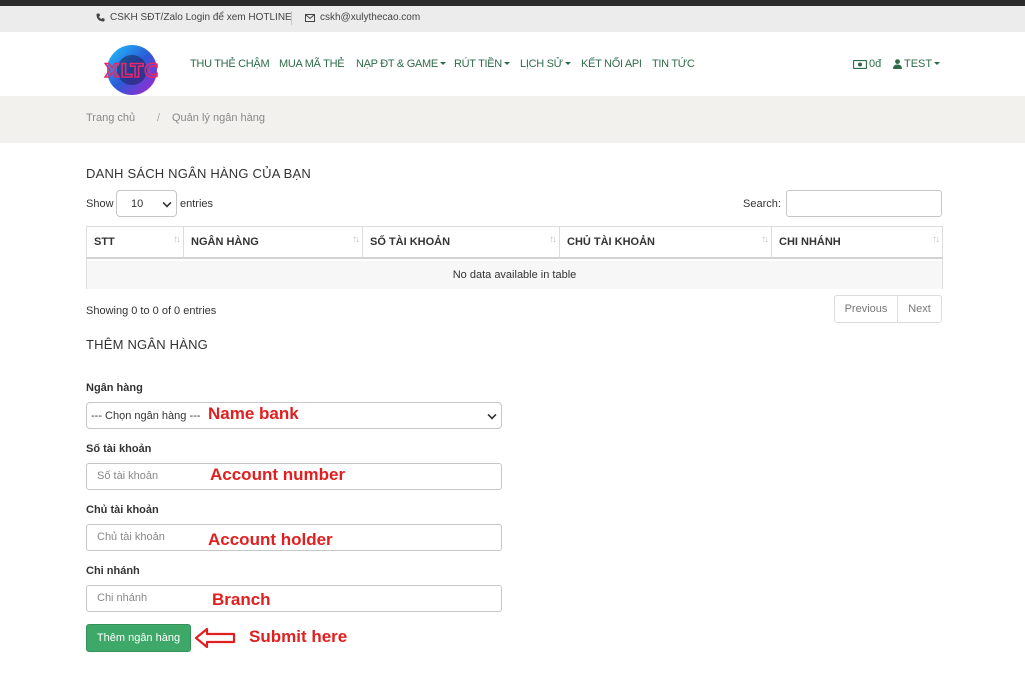 The image size is (1025, 698). What do you see at coordinates (512, 119) in the screenshot?
I see `breadcrumb: Trang chủ / Quản lý ngân hàng` at bounding box center [512, 119].